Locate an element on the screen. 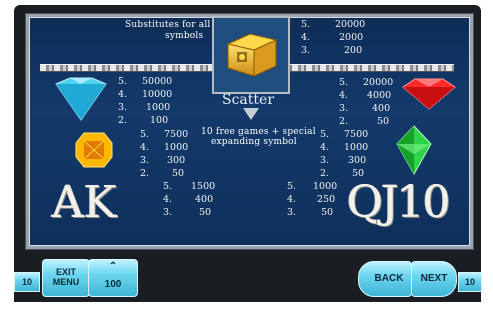 This screenshot has width=493, height=310. green-emerald-icon is located at coordinates (414, 150).